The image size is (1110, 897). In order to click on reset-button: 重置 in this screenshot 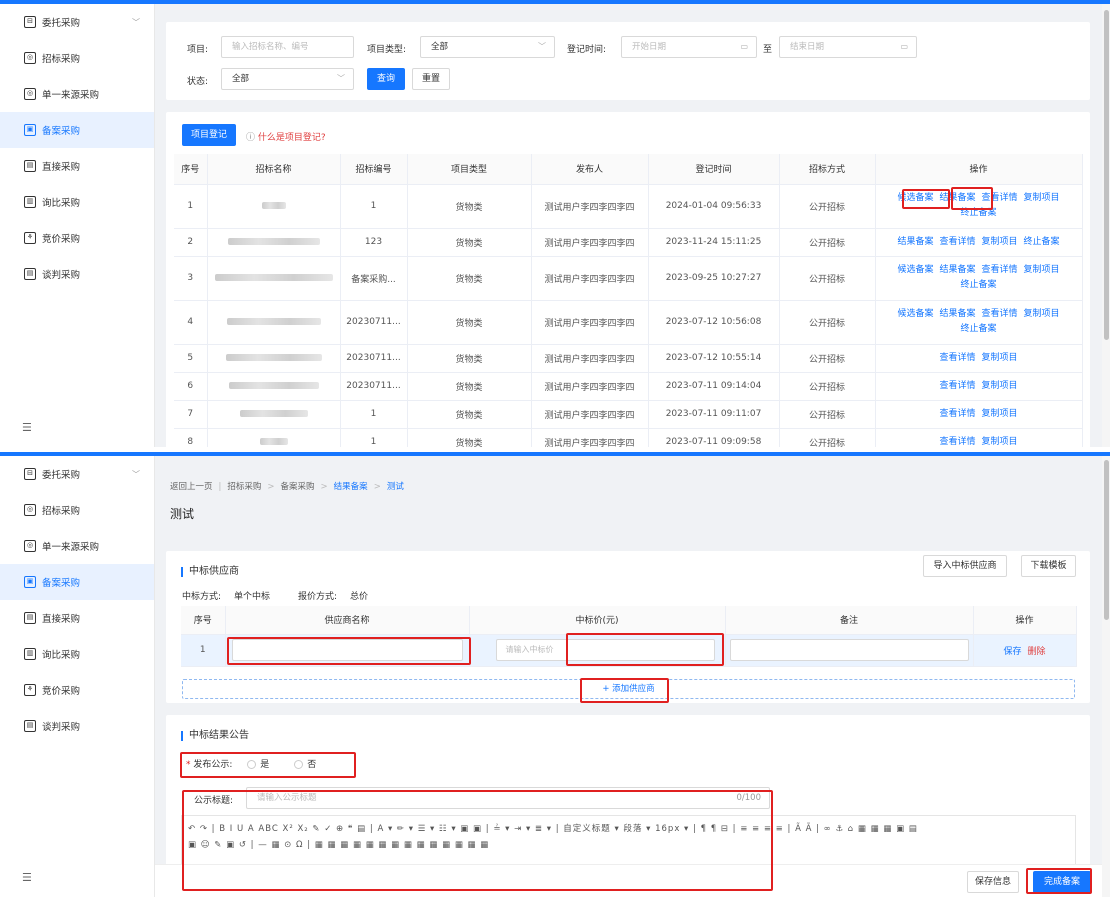, I will do `click(431, 79)`.